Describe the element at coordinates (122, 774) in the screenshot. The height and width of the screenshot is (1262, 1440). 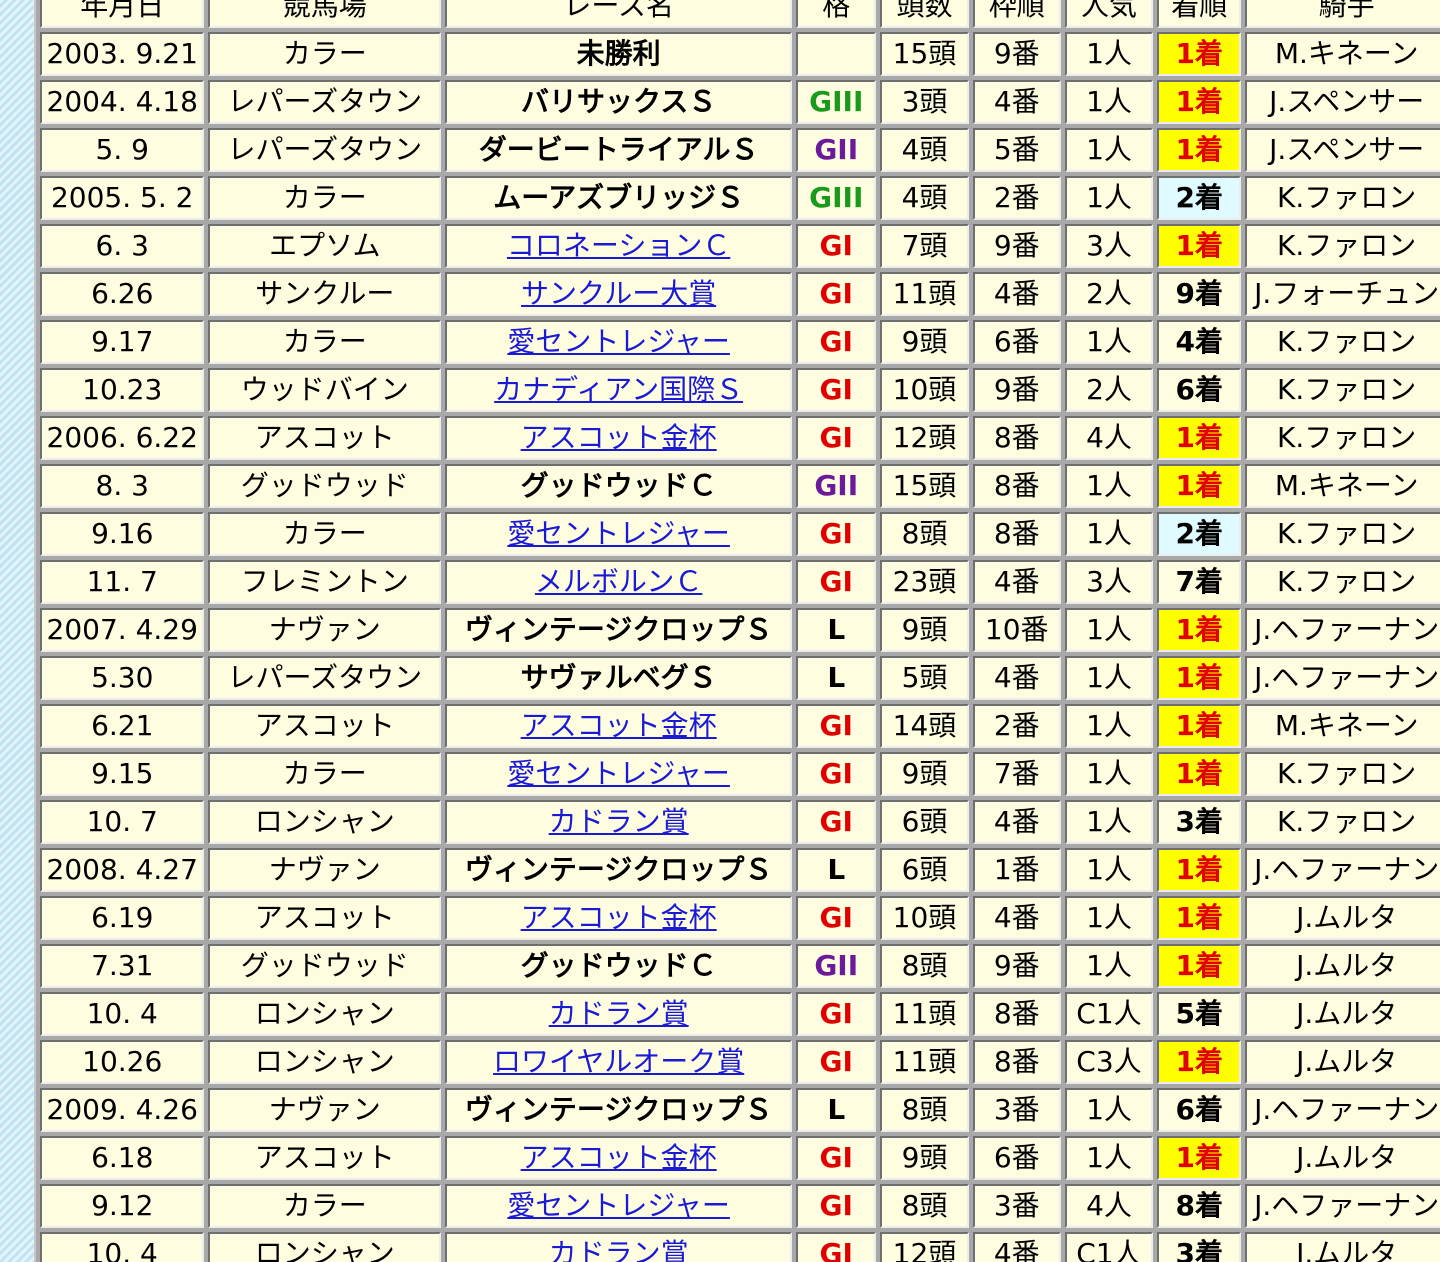
I see `cell-date: 9.15` at that location.